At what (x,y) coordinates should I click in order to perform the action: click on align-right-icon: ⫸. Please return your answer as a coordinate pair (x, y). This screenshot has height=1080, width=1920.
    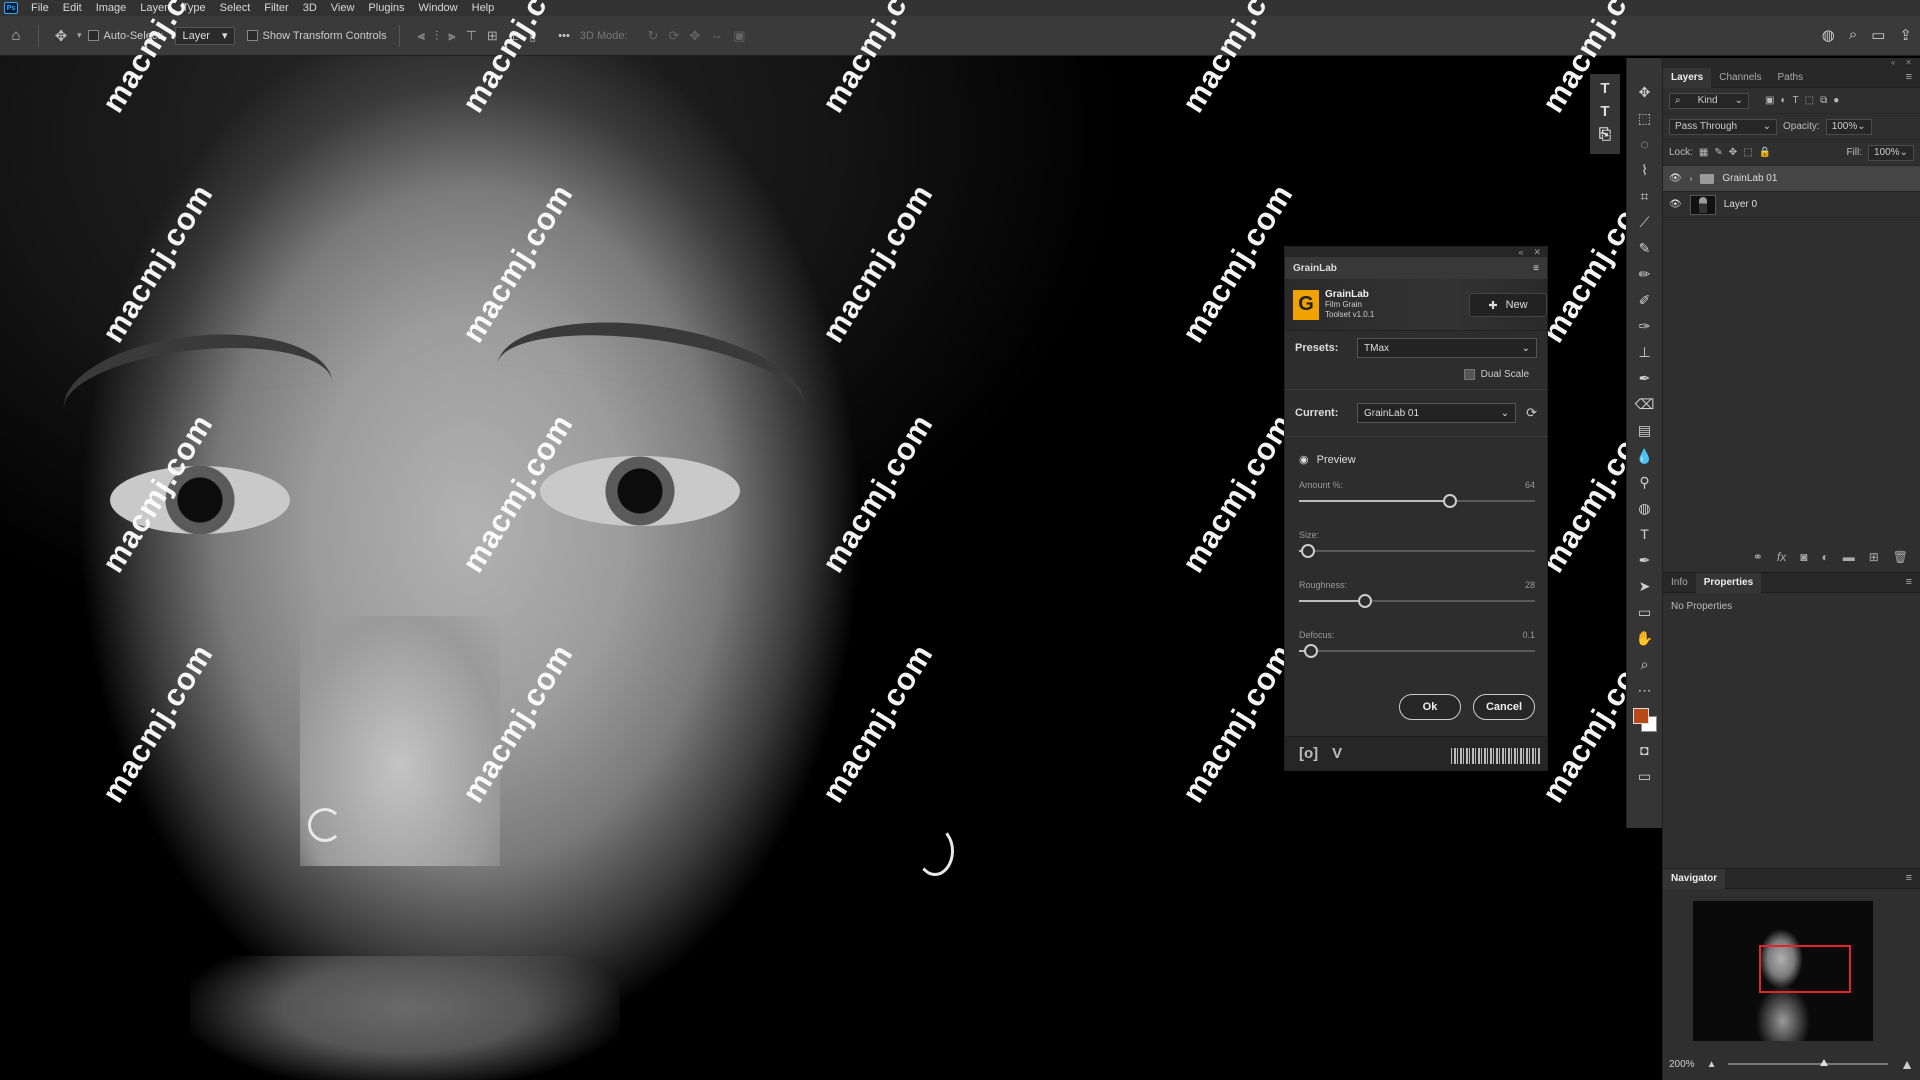
    Looking at the image, I should click on (451, 36).